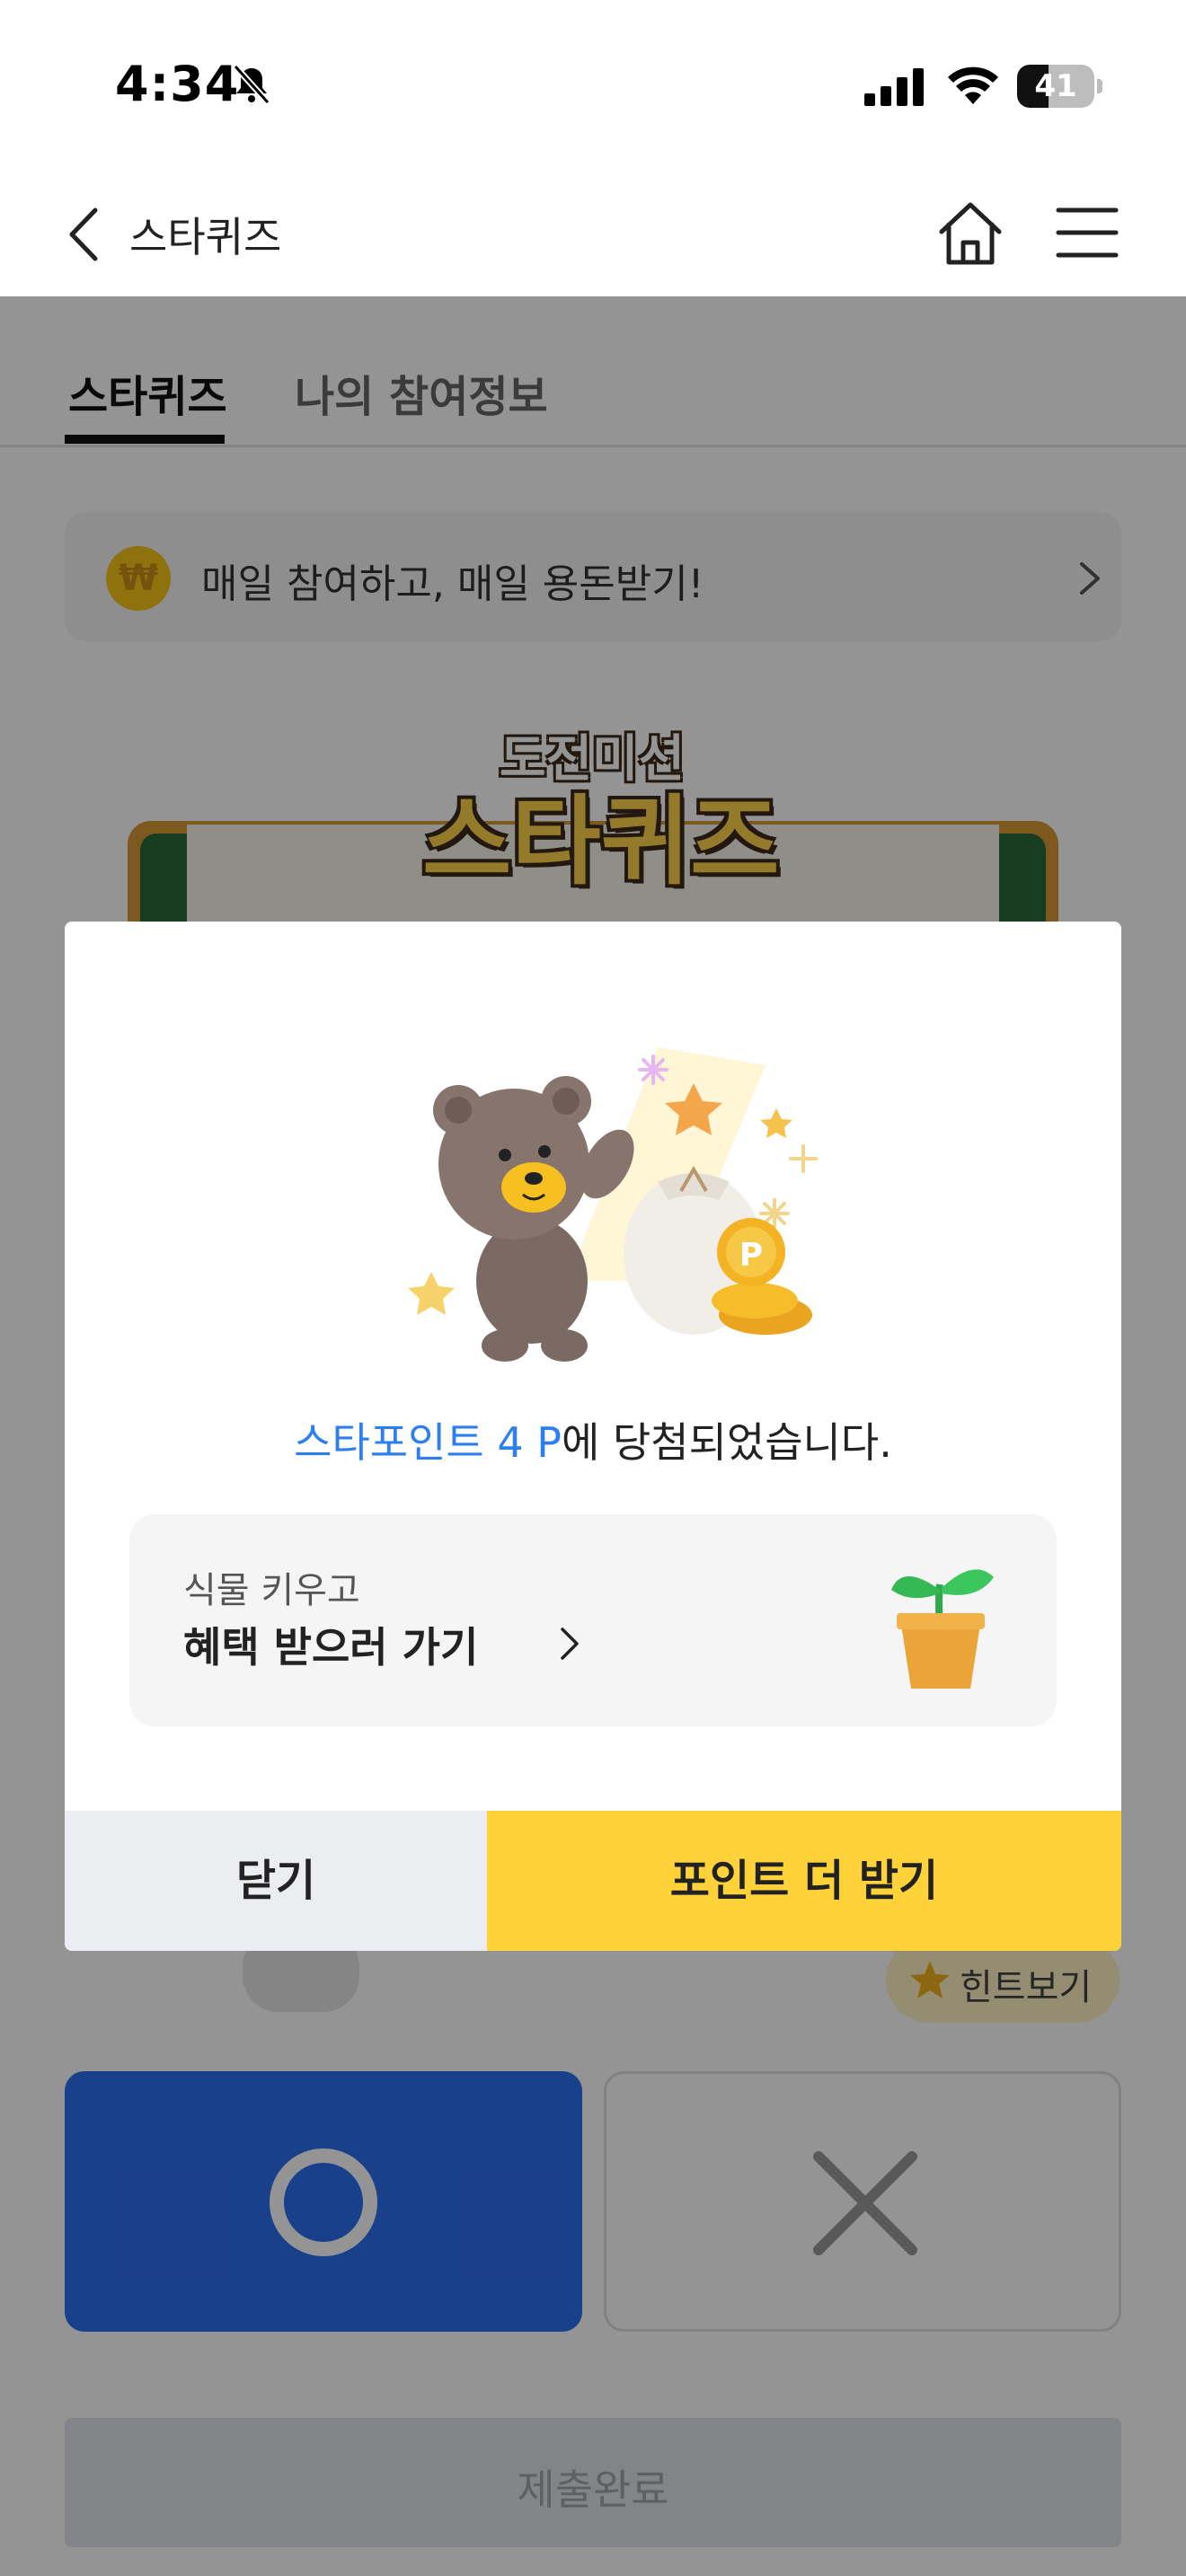  What do you see at coordinates (428, 1442) in the screenshot?
I see `result-highlight: 스타포인트 4 P` at bounding box center [428, 1442].